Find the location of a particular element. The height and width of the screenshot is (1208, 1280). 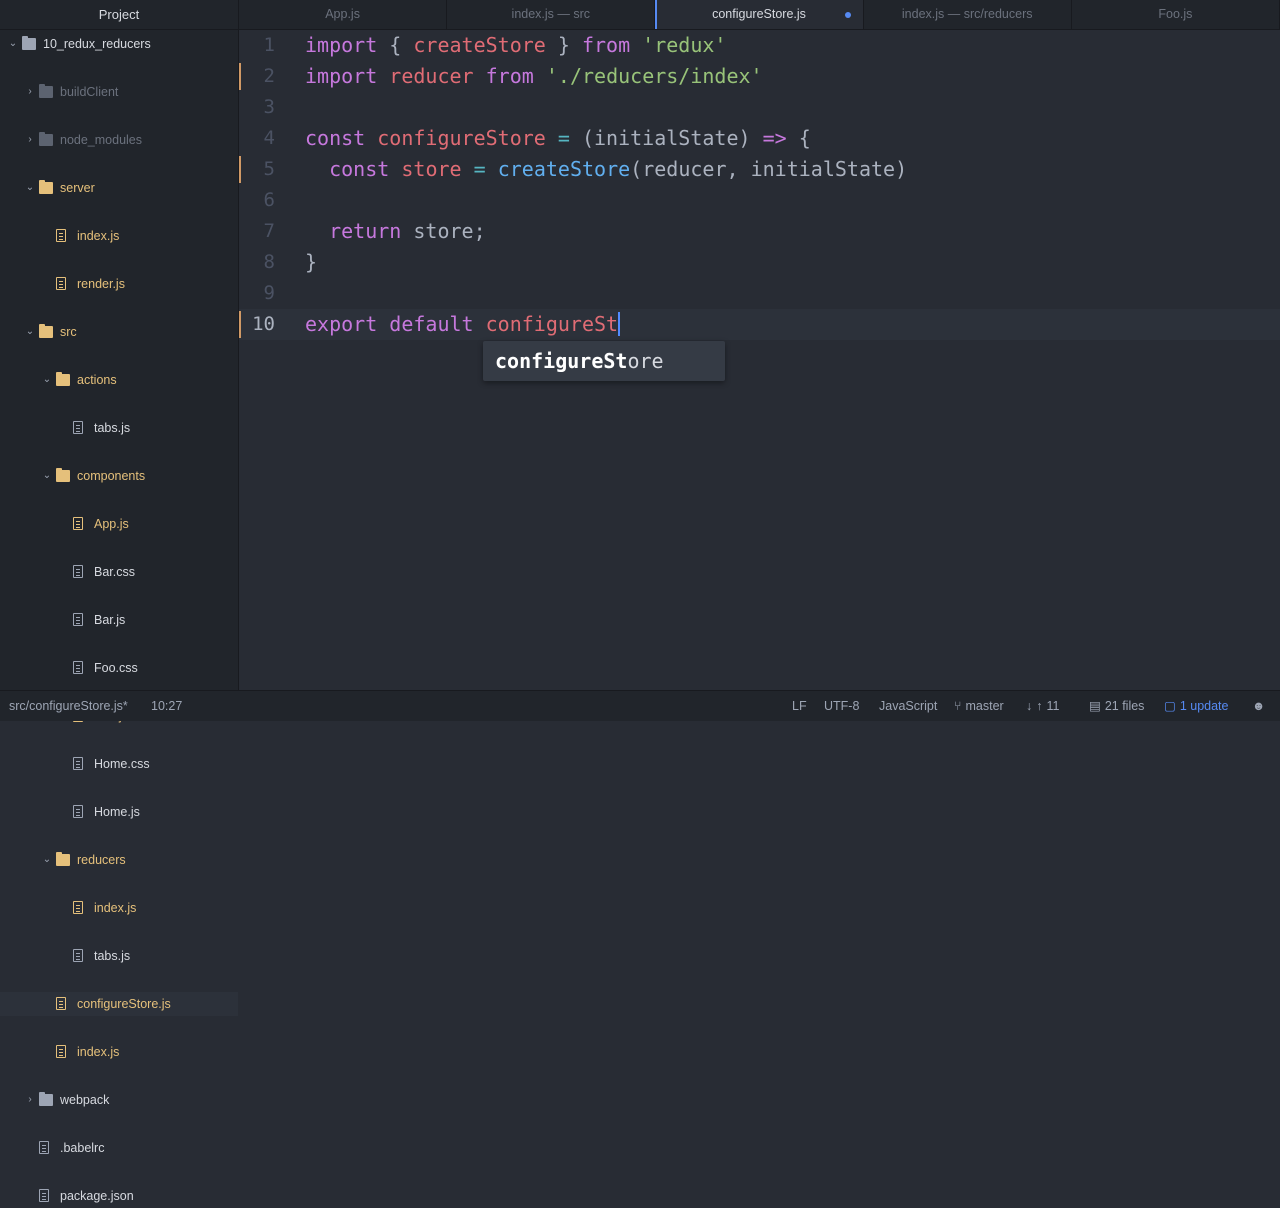

tree-file: Bar.css is located at coordinates (119, 572).